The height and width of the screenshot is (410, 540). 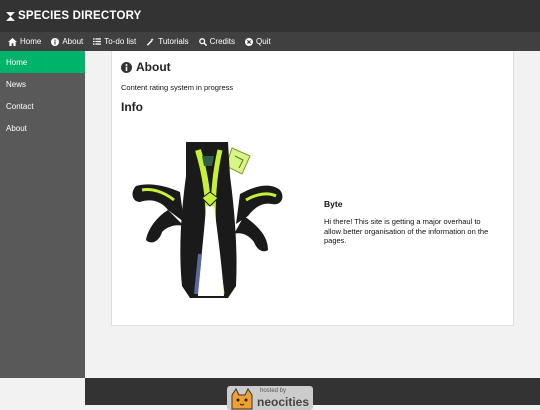 What do you see at coordinates (16, 84) in the screenshot?
I see `sidebar-item-label: News` at bounding box center [16, 84].